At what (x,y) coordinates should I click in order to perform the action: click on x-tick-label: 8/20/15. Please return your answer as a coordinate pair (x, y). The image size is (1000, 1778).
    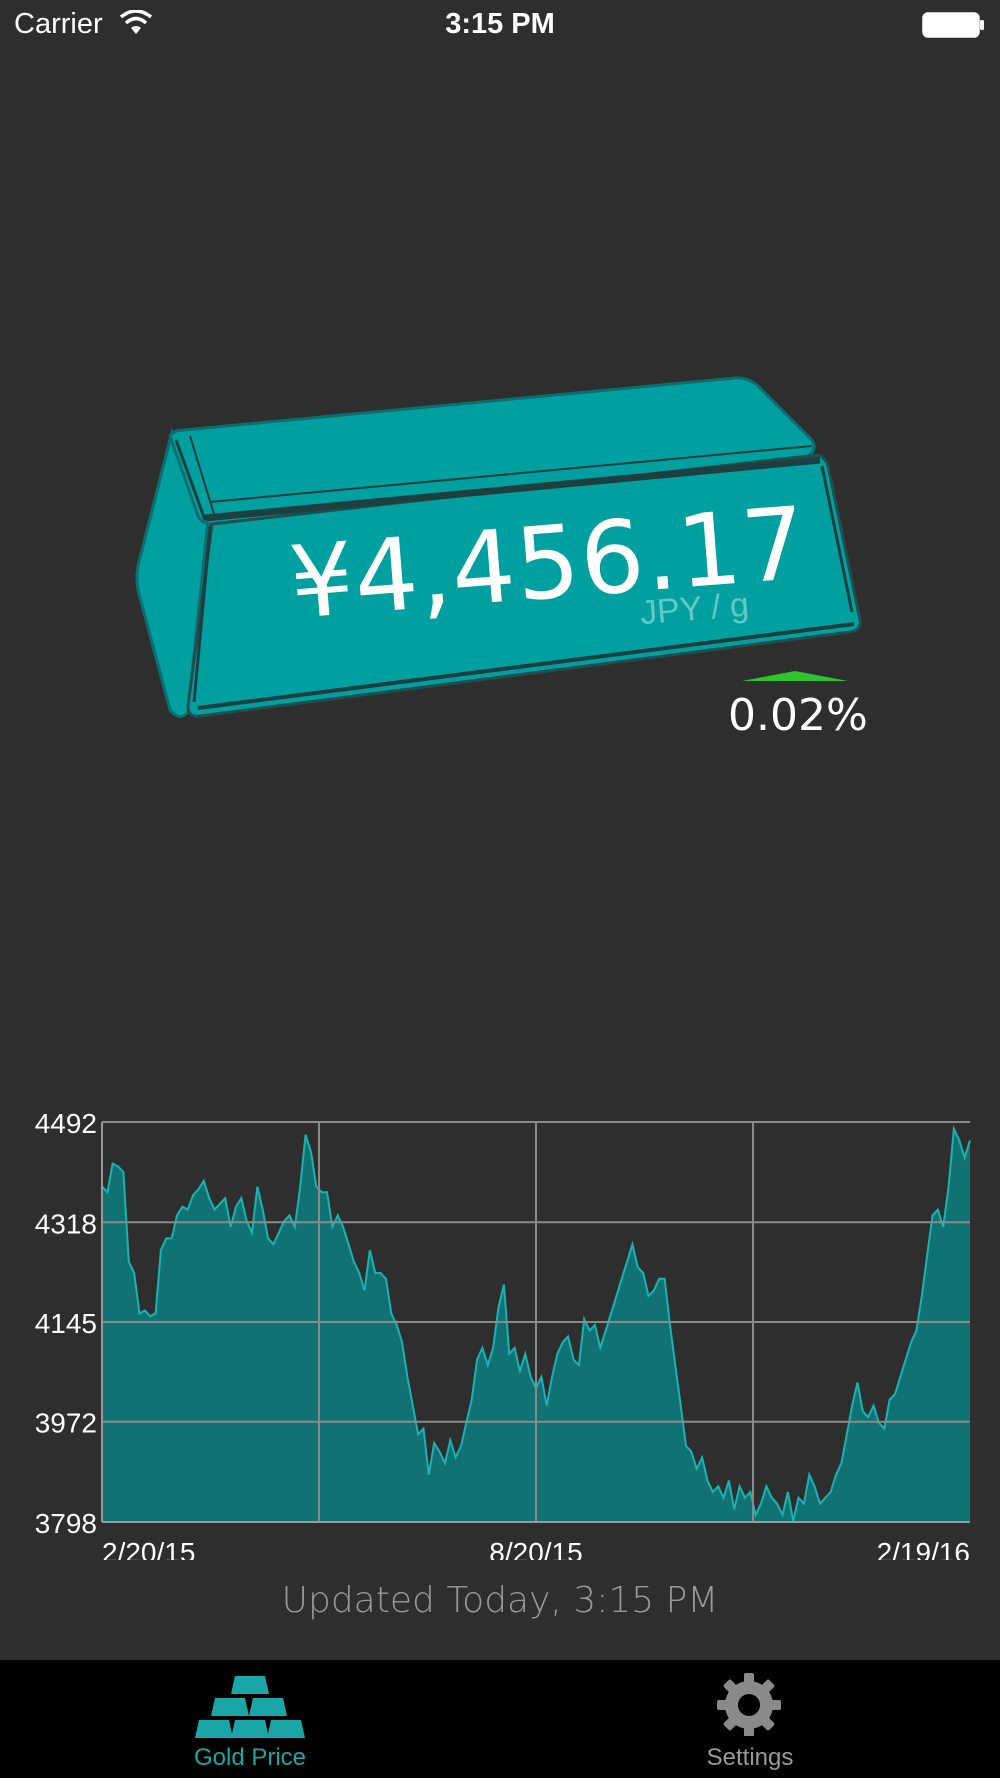
    Looking at the image, I should click on (535, 1548).